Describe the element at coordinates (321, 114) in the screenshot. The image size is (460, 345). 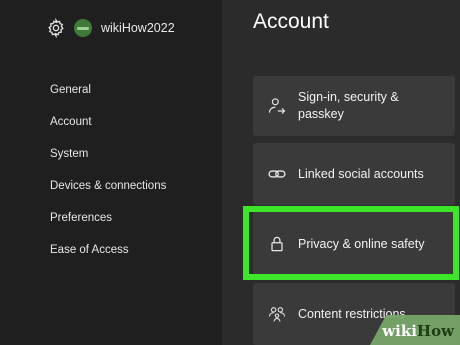
I see `signin-label-line2: passkey` at that location.